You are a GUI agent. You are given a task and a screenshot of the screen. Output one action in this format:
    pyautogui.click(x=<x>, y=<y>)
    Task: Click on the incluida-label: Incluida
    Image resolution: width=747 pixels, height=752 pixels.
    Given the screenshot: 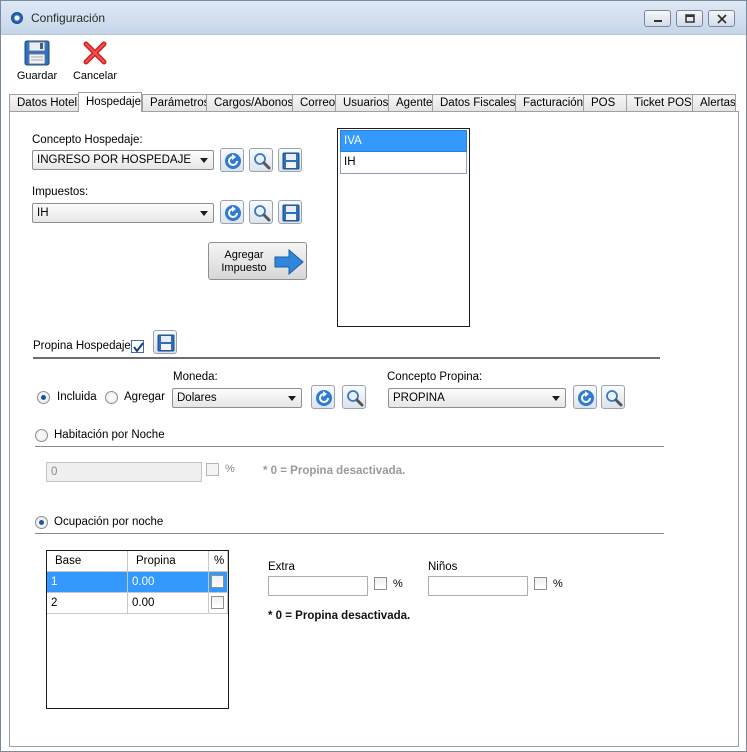 What is the action you would take?
    pyautogui.click(x=77, y=397)
    